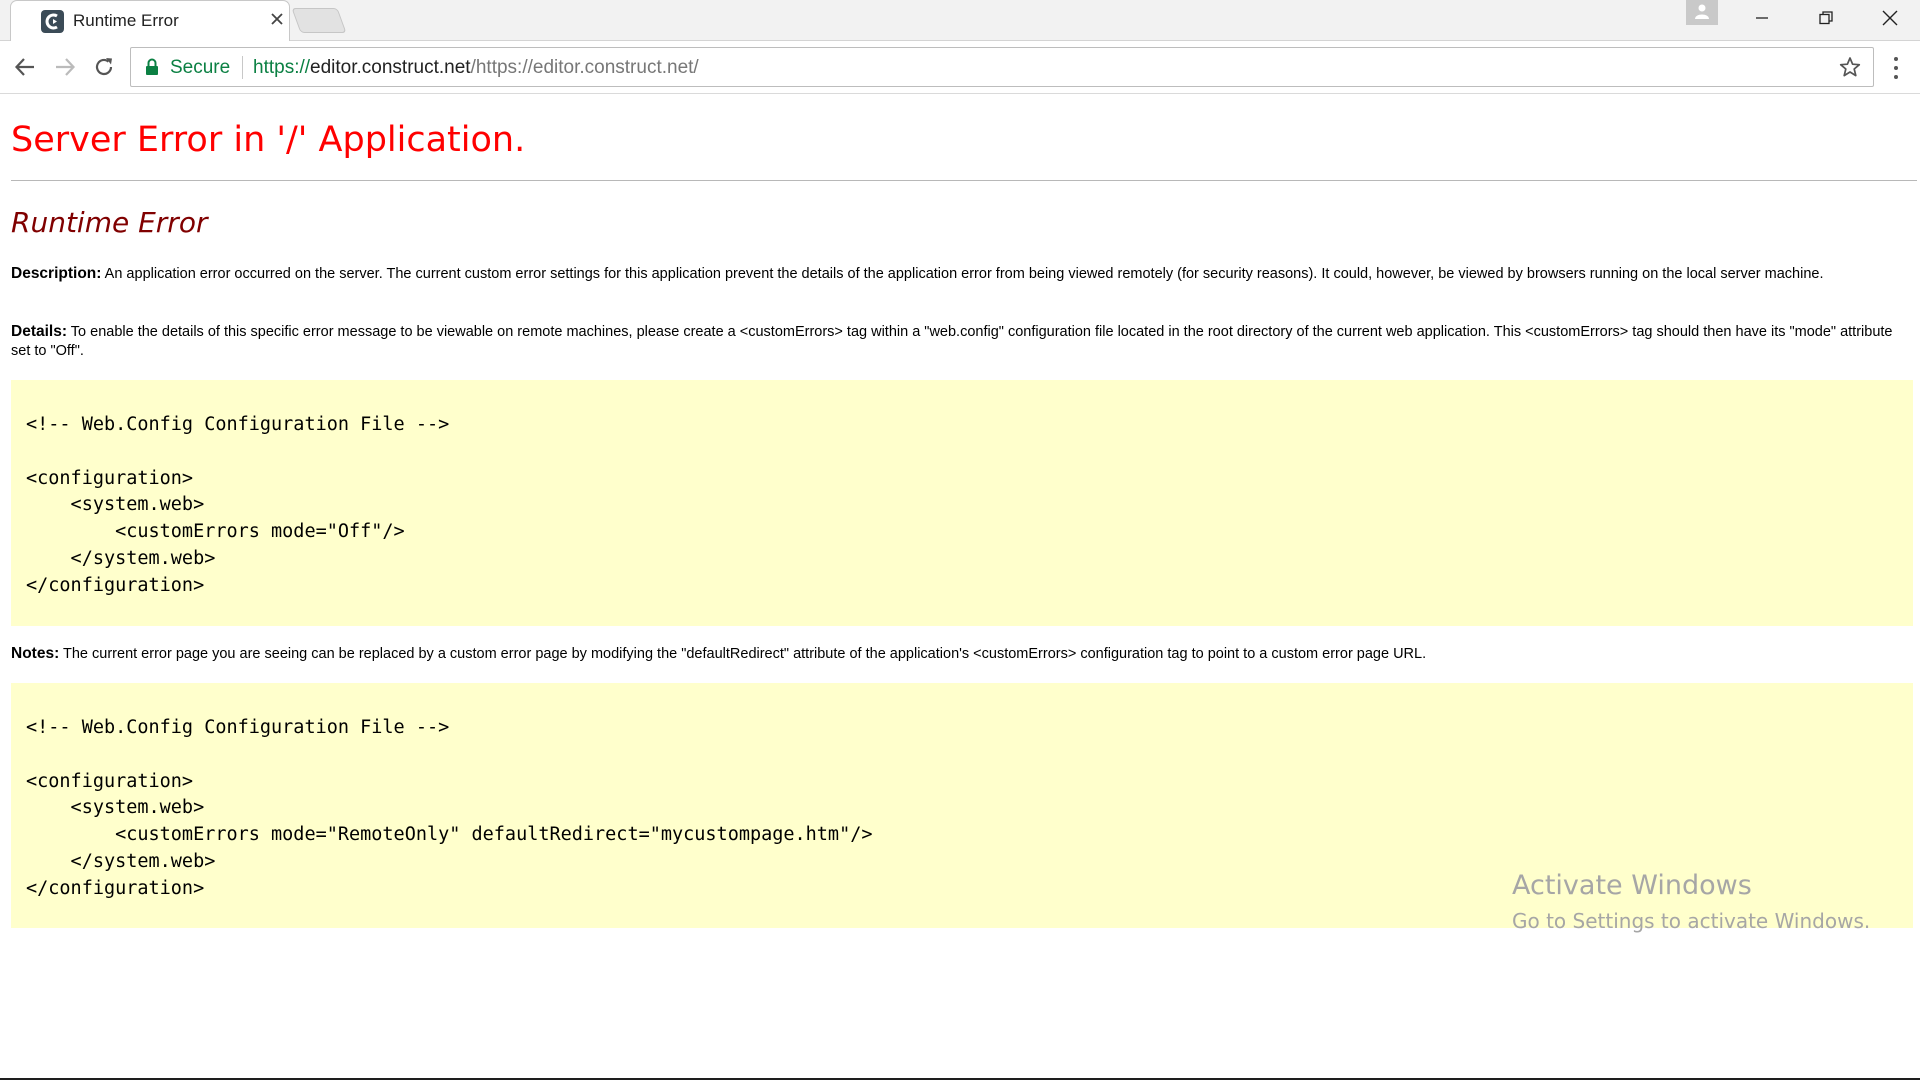  What do you see at coordinates (584, 67) in the screenshot?
I see `url-path: /https://editor.construct.net/` at bounding box center [584, 67].